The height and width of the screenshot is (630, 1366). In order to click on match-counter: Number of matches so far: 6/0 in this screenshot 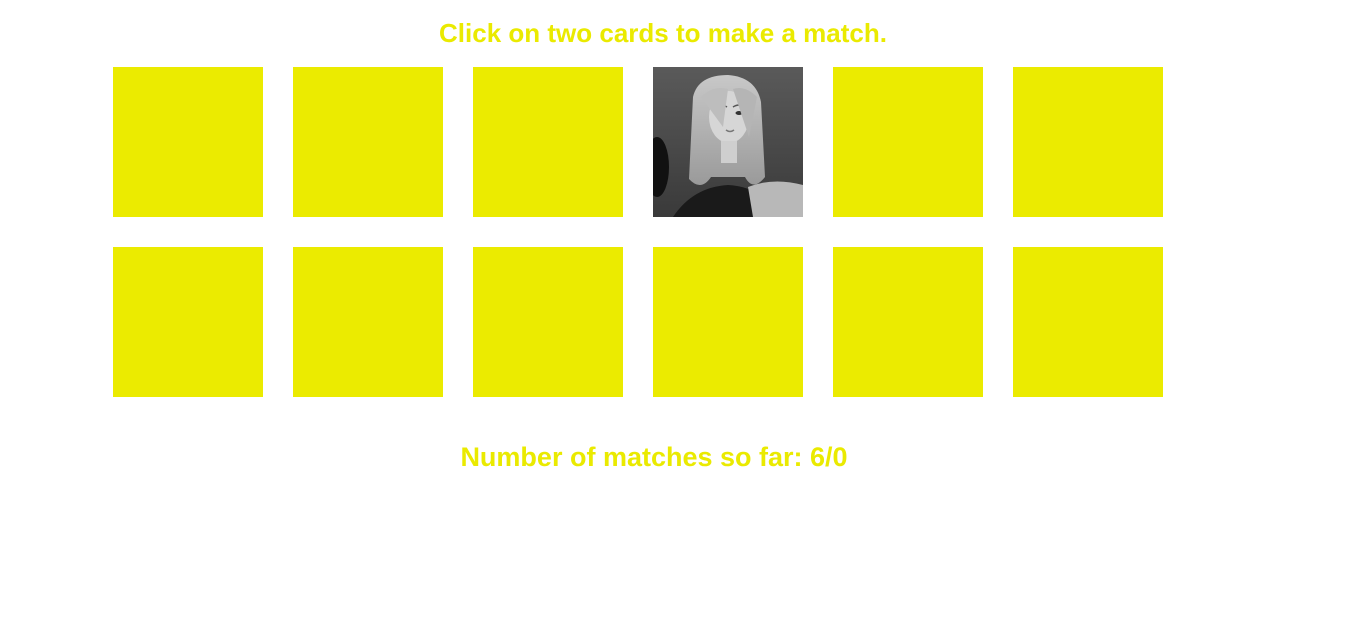, I will do `click(654, 457)`.